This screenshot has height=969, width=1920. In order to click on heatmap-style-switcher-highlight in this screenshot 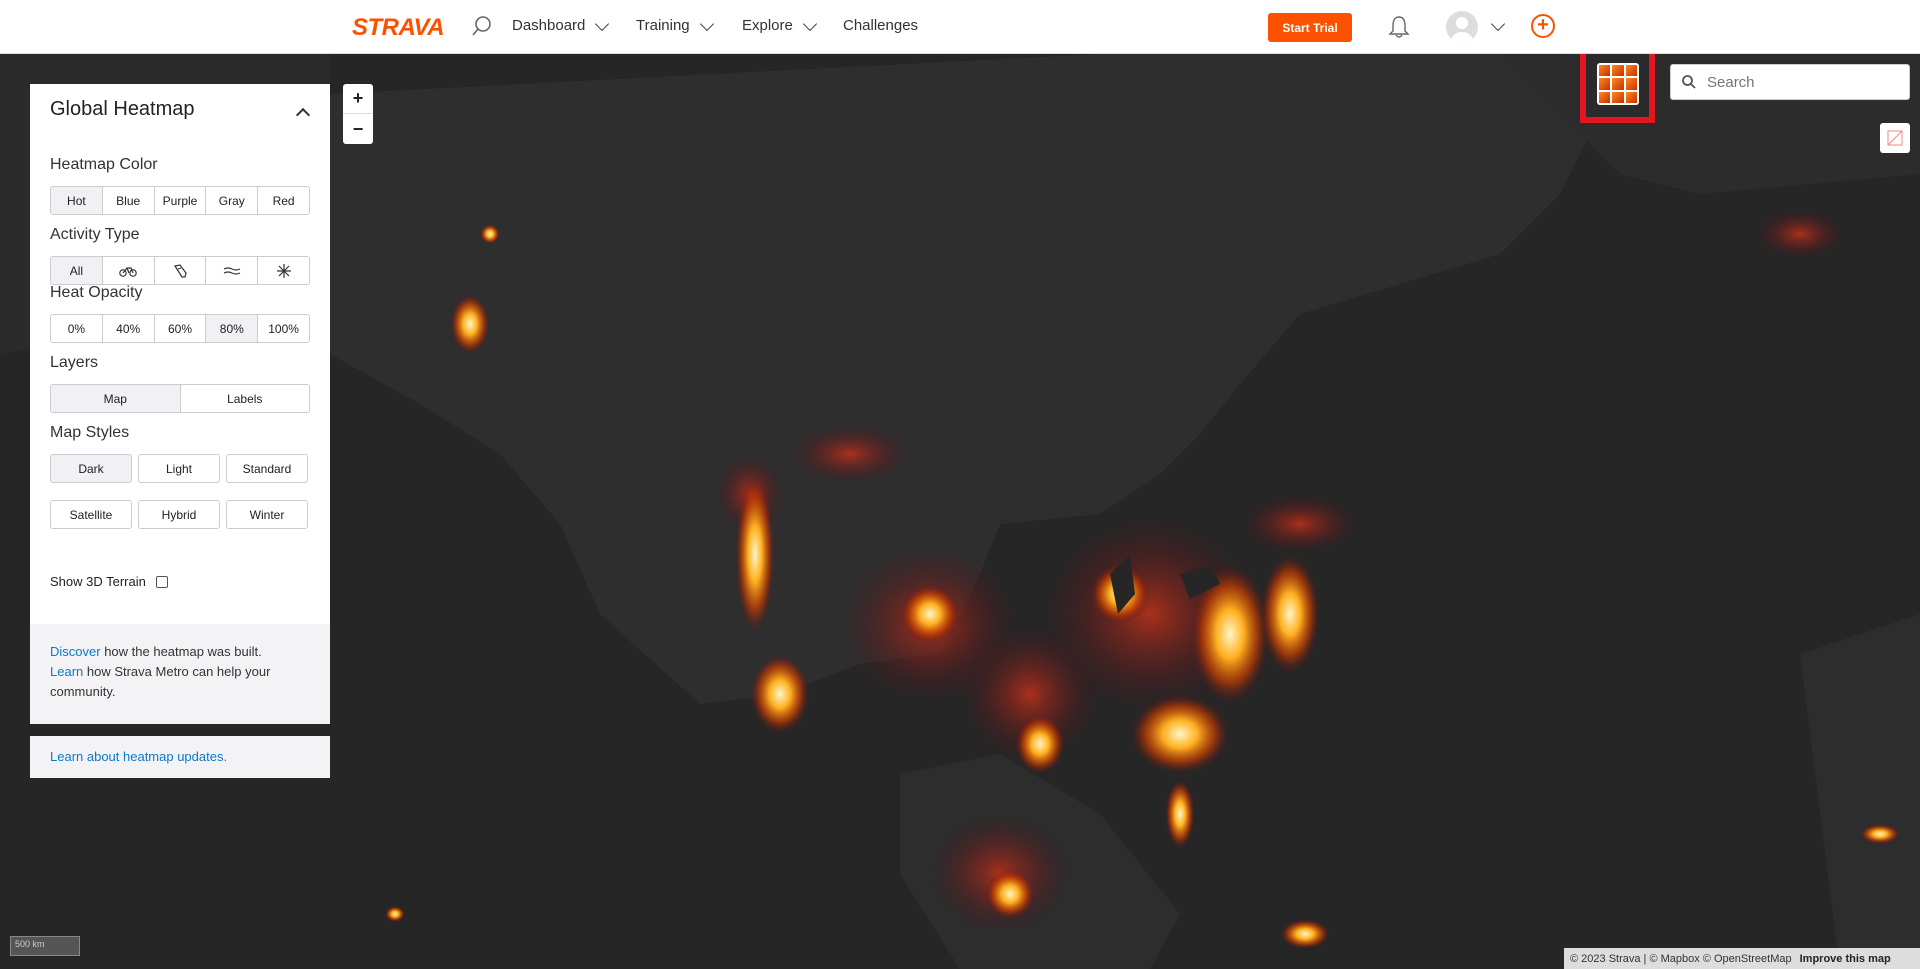, I will do `click(1617, 84)`.